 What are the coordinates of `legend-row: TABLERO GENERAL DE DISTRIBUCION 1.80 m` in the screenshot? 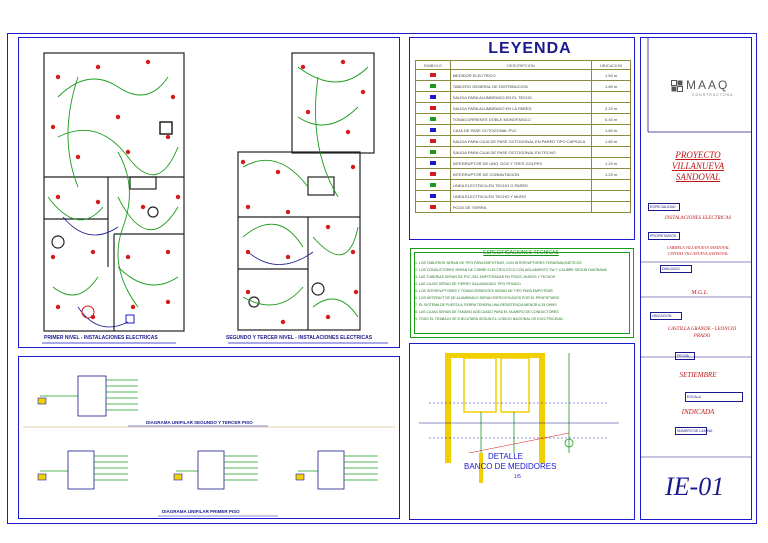 It's located at (523, 86).